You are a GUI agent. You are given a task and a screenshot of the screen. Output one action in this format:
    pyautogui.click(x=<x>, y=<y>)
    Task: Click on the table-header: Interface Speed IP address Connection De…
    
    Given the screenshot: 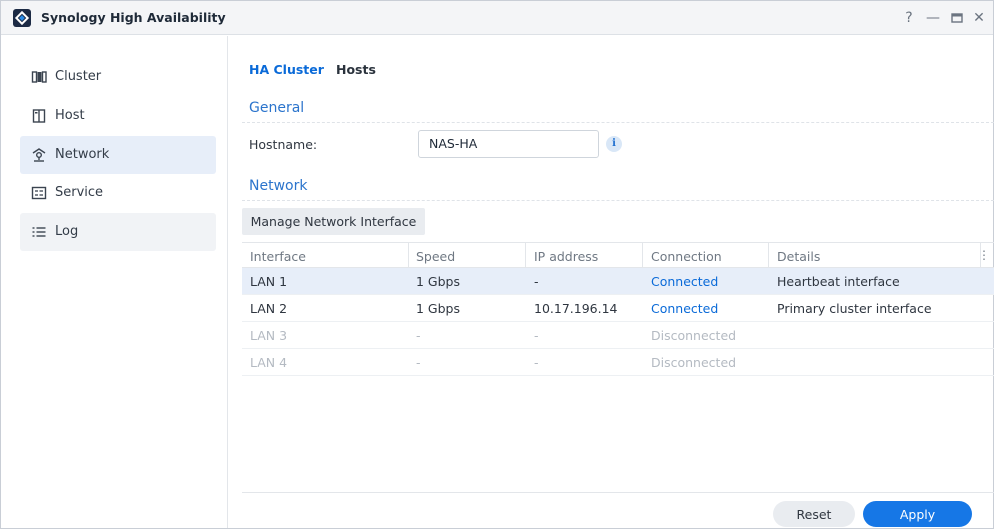 What is the action you would take?
    pyautogui.click(x=618, y=255)
    